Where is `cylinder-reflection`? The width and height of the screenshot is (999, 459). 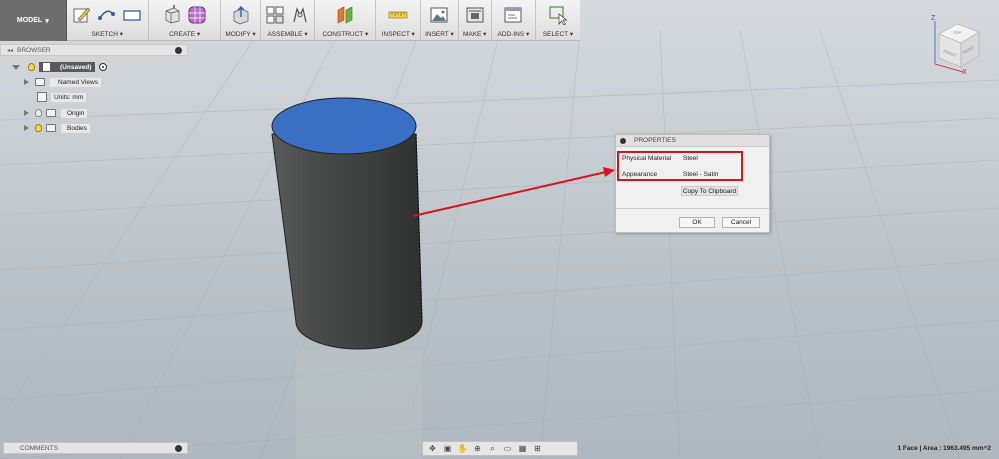
cylinder-reflection is located at coordinates (359, 404).